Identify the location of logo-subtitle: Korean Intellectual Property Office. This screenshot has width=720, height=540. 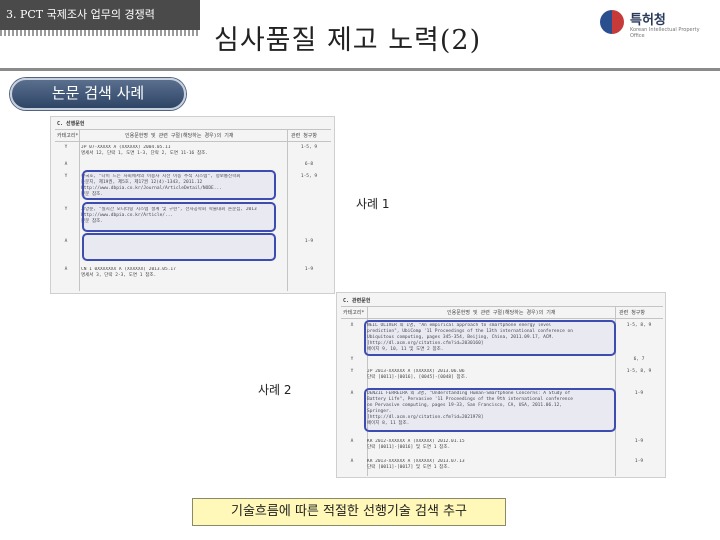
(665, 33).